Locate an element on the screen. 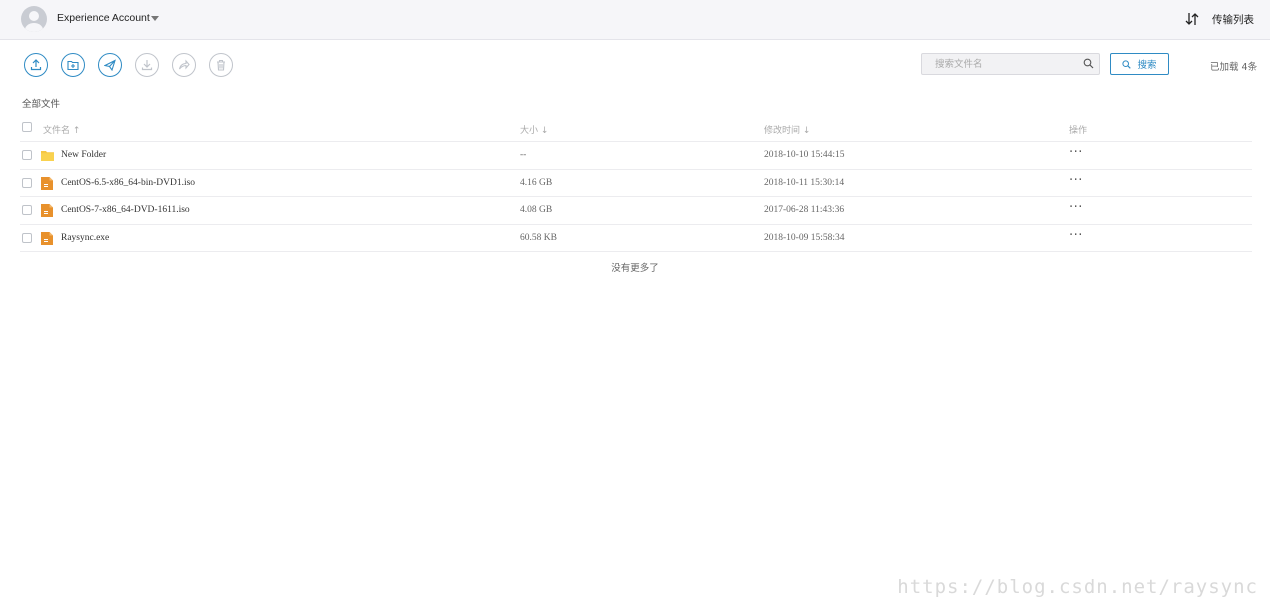  table-row: New Folder -- 2018-10-10 15:44:15 ··· is located at coordinates (636, 156).